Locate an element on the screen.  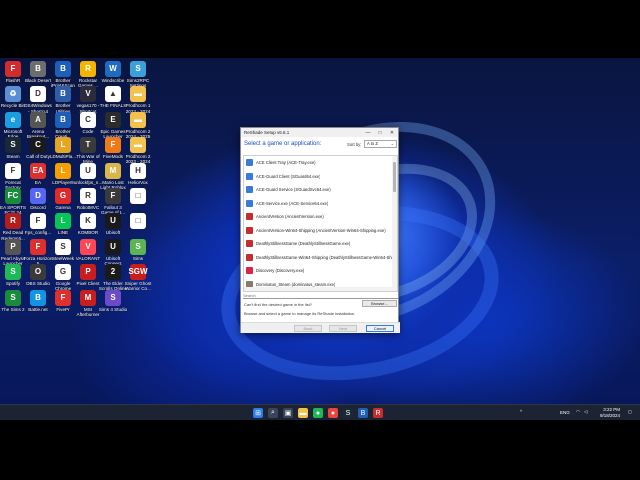
game-list-item: ACE-Guard Service (SGuardSvc64.exe) is located at coordinates (320, 190).